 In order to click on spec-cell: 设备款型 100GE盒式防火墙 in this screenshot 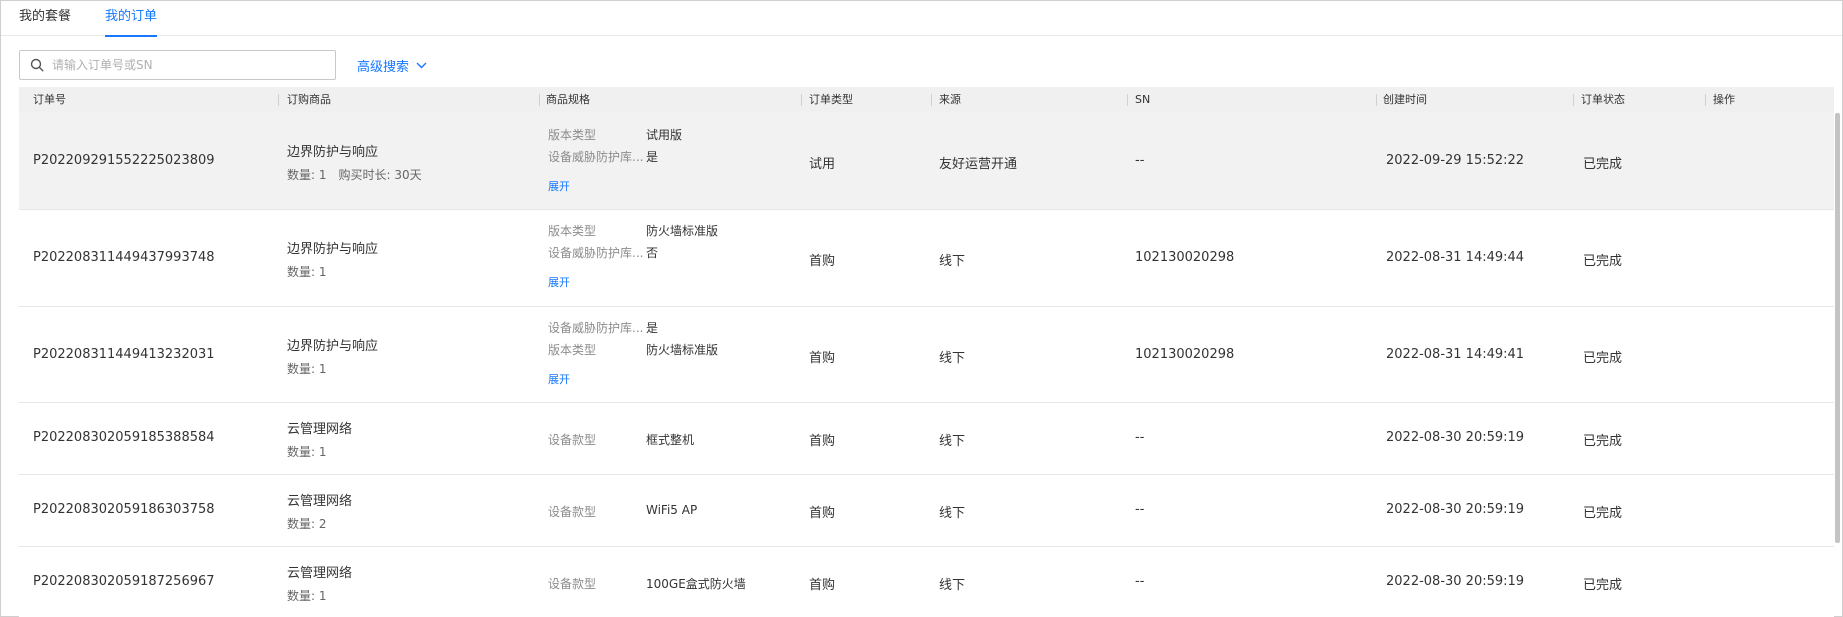, I will do `click(673, 582)`.